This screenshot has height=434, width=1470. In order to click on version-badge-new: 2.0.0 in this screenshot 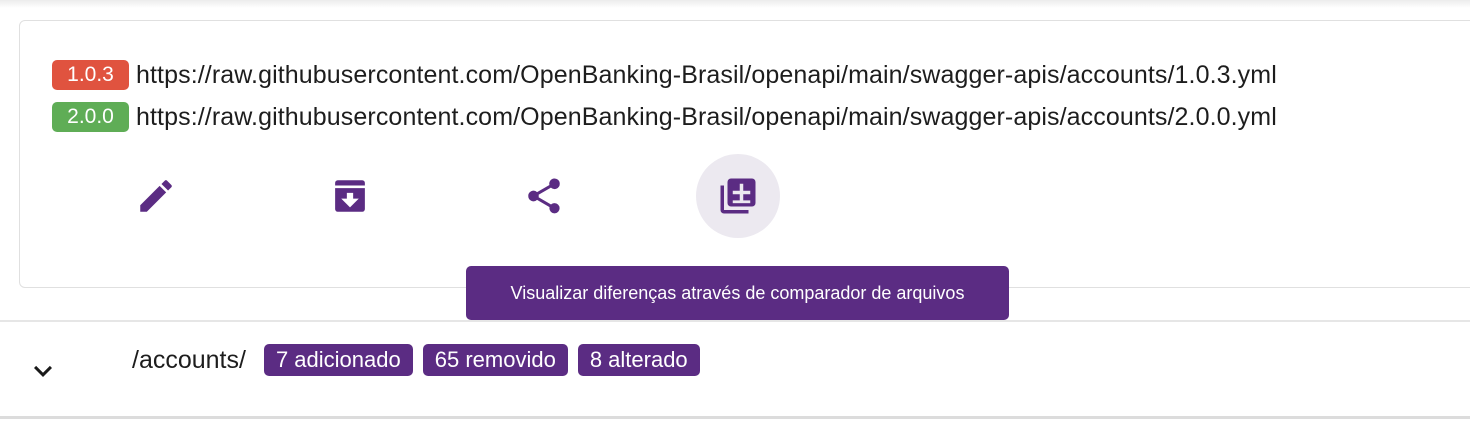, I will do `click(90, 117)`.